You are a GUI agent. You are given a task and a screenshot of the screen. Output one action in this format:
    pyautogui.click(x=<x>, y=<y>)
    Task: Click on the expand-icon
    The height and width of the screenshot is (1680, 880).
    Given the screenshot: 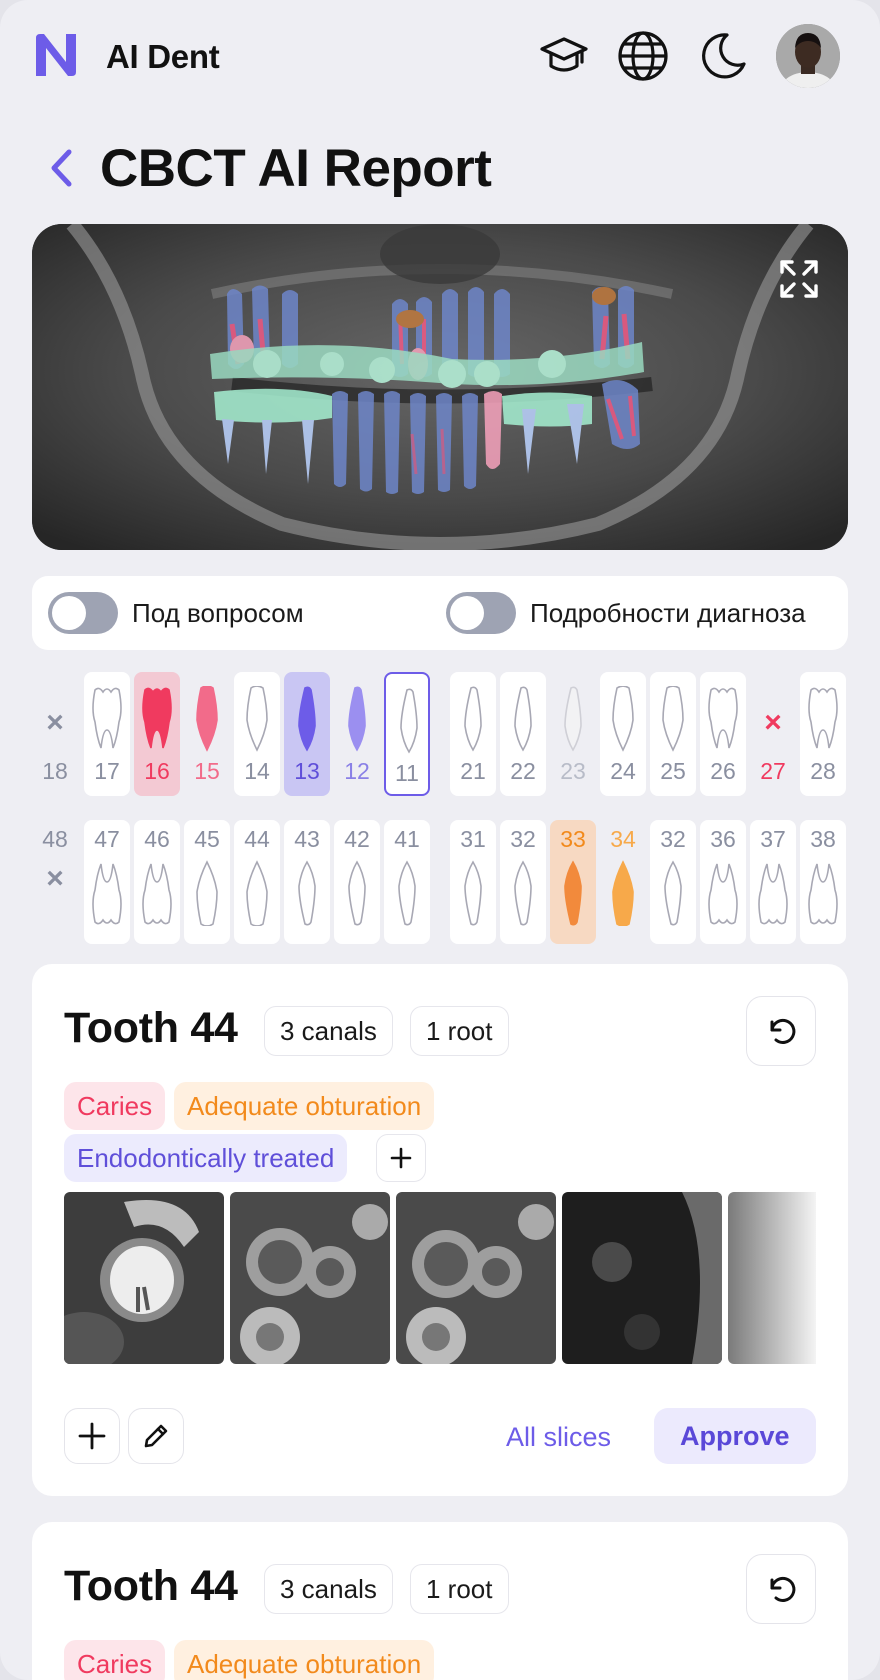 What is the action you would take?
    pyautogui.click(x=799, y=279)
    